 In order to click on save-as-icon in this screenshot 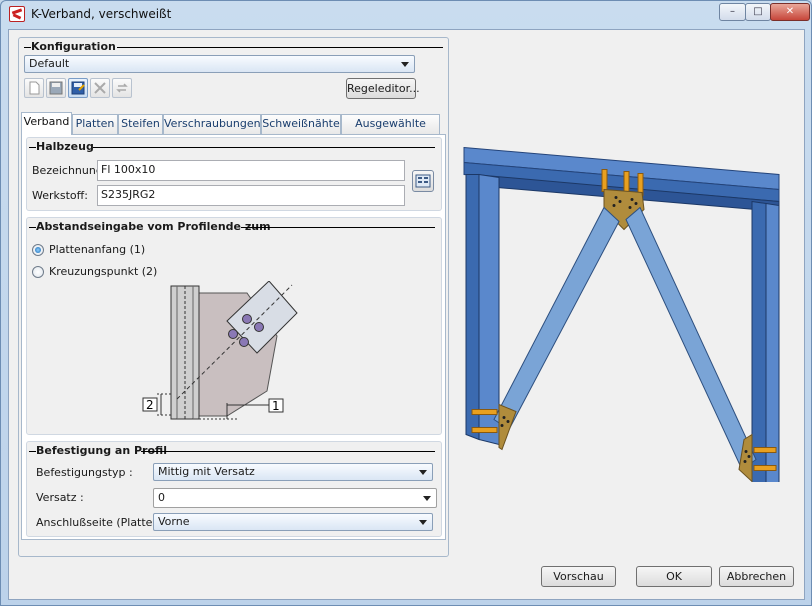, I will do `click(78, 88)`.